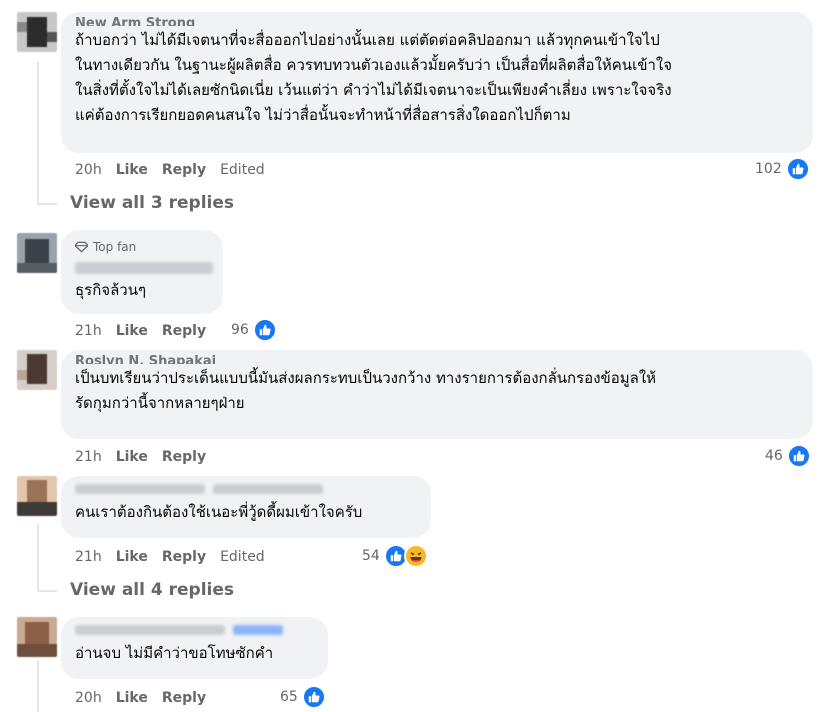 Image resolution: width=820 pixels, height=712 pixels. What do you see at coordinates (768, 169) in the screenshot?
I see `reaction-number: 102` at bounding box center [768, 169].